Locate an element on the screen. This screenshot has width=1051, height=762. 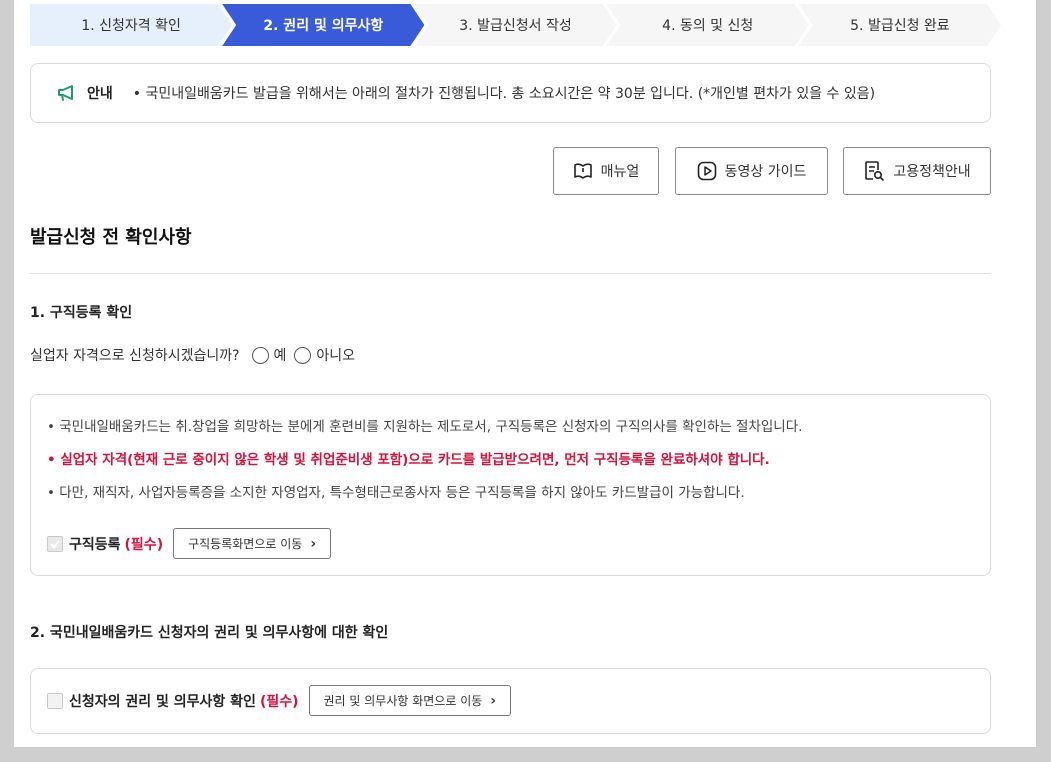
step-5: 5. 발급신청 완료 is located at coordinates (900, 25).